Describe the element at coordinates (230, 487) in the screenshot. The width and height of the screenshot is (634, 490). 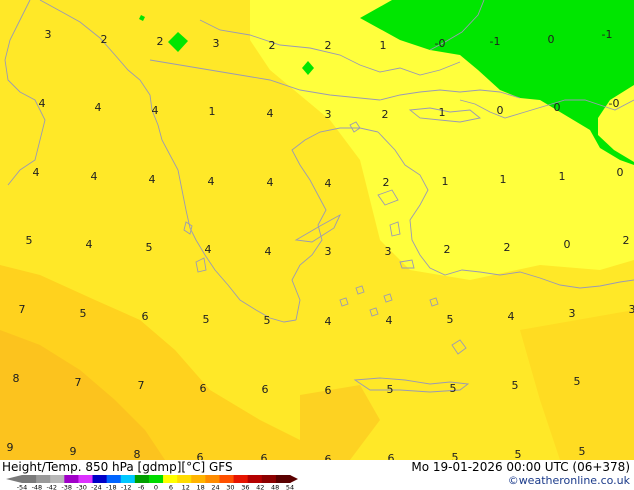
I see `colorbar-tick-label: 30` at that location.